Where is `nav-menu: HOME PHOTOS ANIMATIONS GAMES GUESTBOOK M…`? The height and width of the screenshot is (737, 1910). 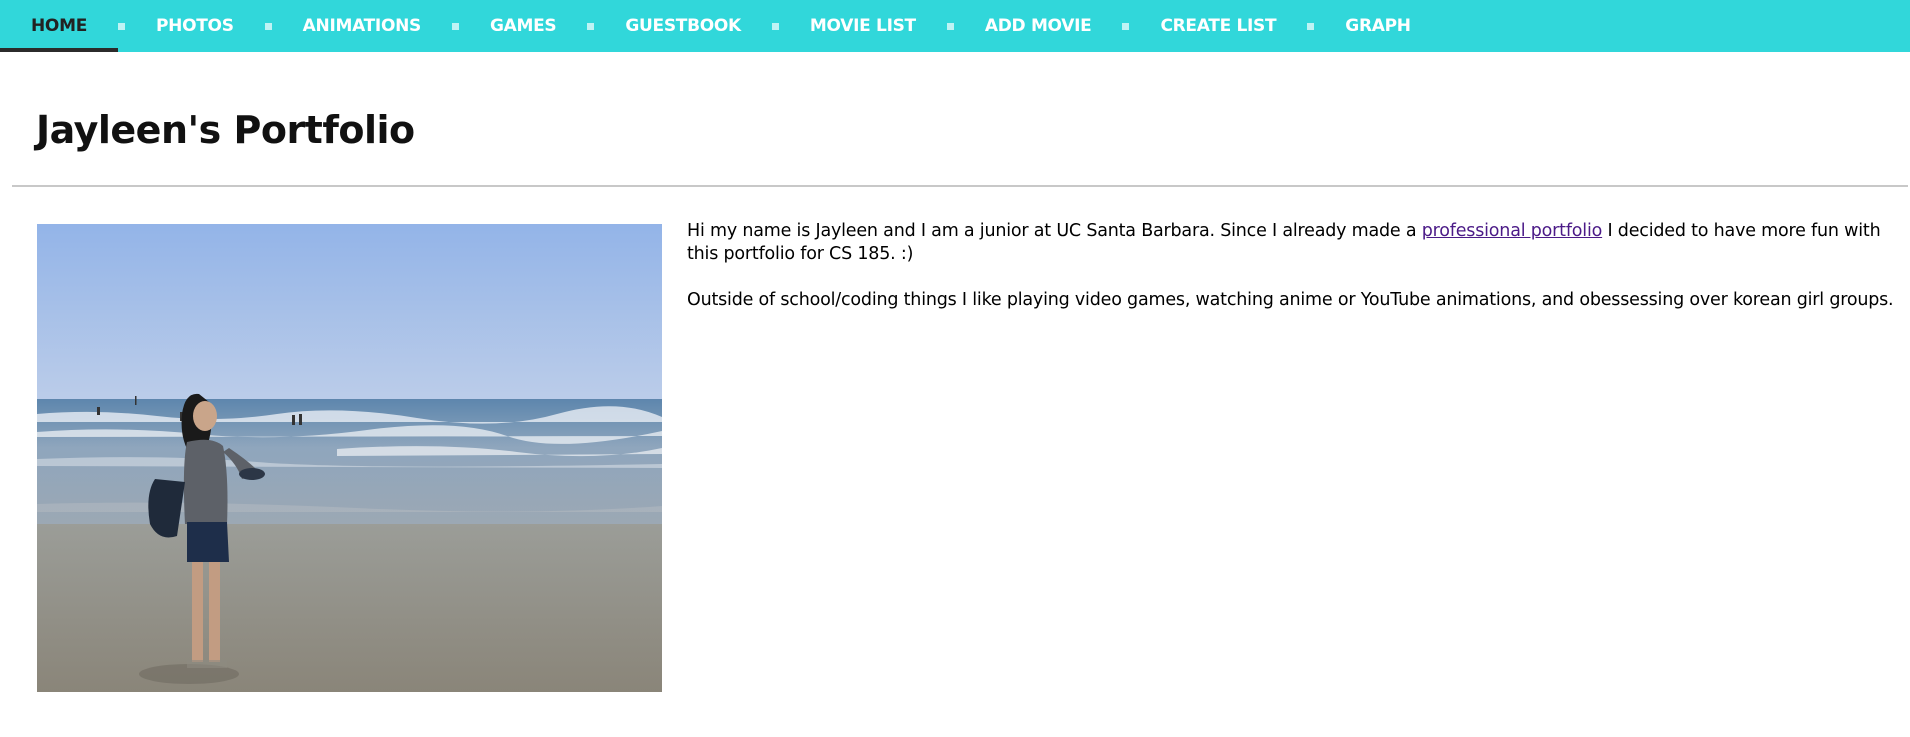
nav-menu: HOME PHOTOS ANIMATIONS GAMES GUESTBOOK M… is located at coordinates (721, 26).